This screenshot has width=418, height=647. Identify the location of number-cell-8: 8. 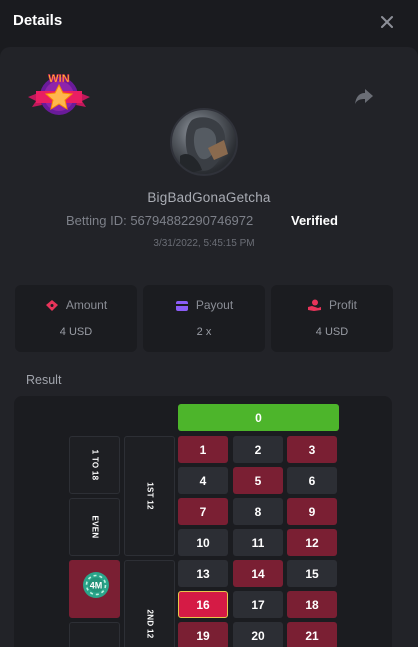
(258, 511).